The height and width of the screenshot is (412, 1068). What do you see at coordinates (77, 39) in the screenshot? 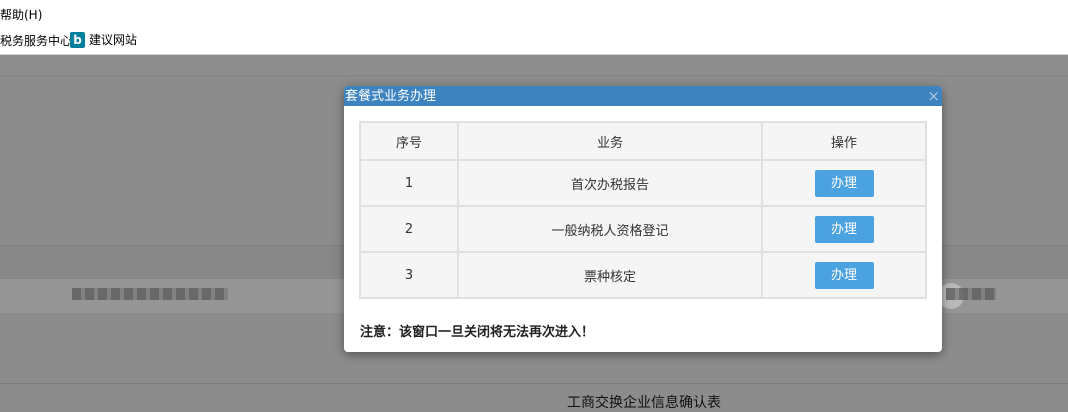
I see `bing-icon: b` at bounding box center [77, 39].